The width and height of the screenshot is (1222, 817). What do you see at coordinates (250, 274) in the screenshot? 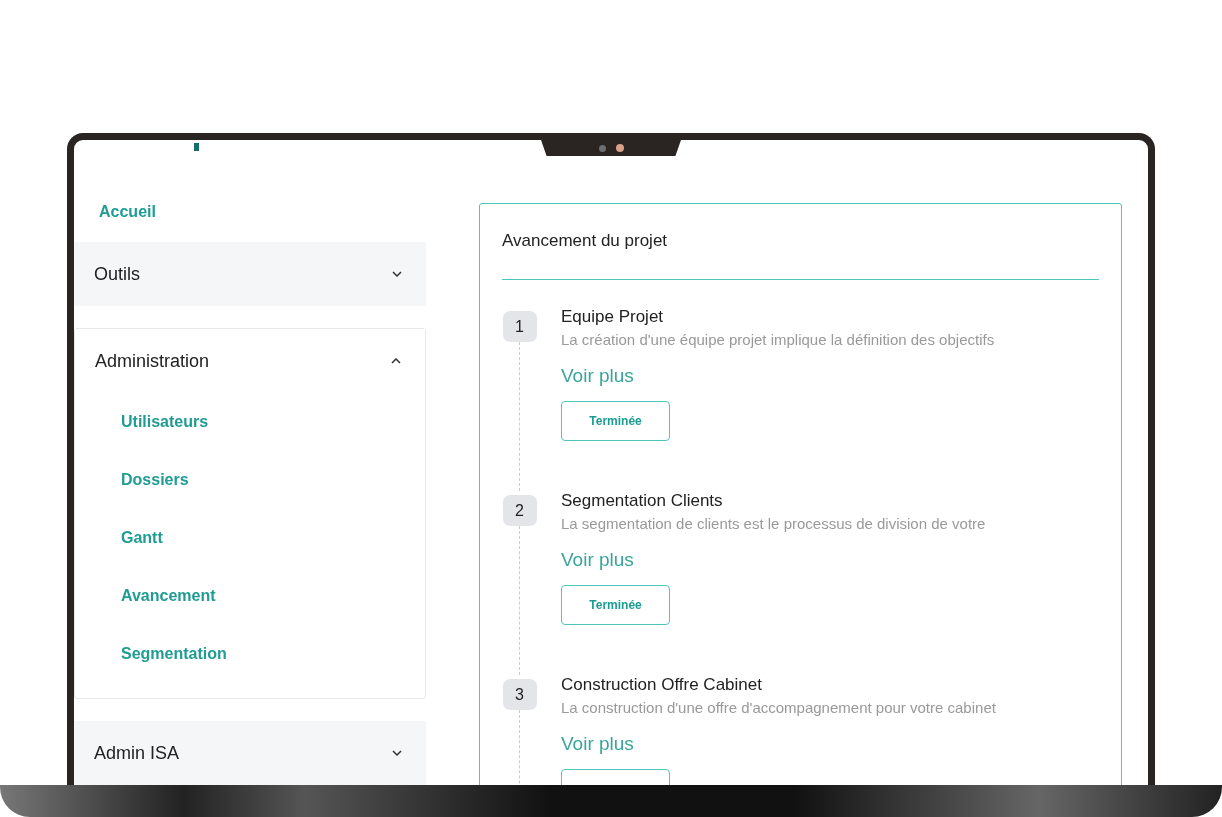
I see `sidebar-section: Outils` at bounding box center [250, 274].